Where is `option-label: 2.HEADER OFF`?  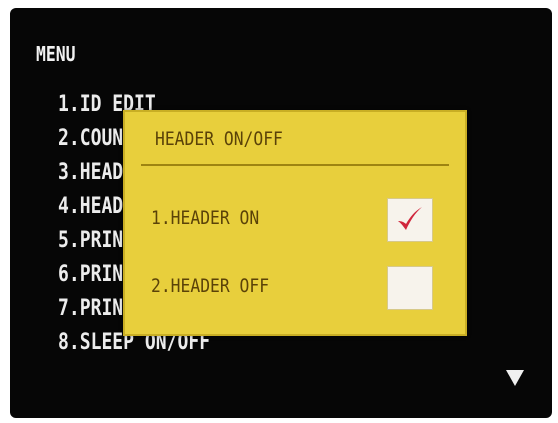 option-label: 2.HEADER OFF is located at coordinates (210, 286).